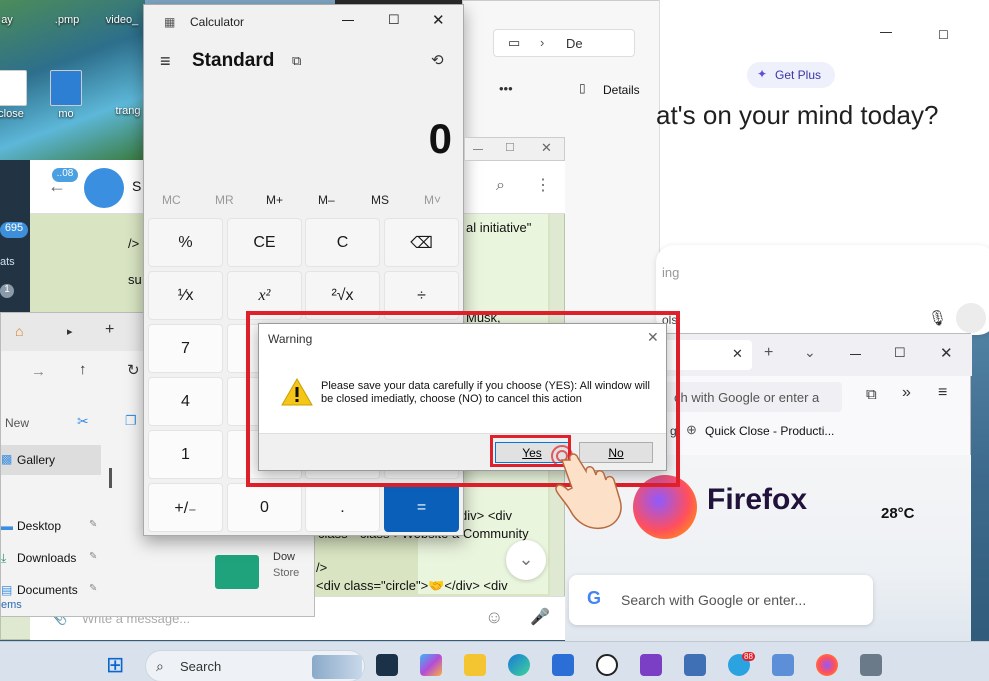 Image resolution: width=989 pixels, height=681 pixels. Describe the element at coordinates (526, 560) in the screenshot. I see `scroll-down-button: ⌄` at that location.